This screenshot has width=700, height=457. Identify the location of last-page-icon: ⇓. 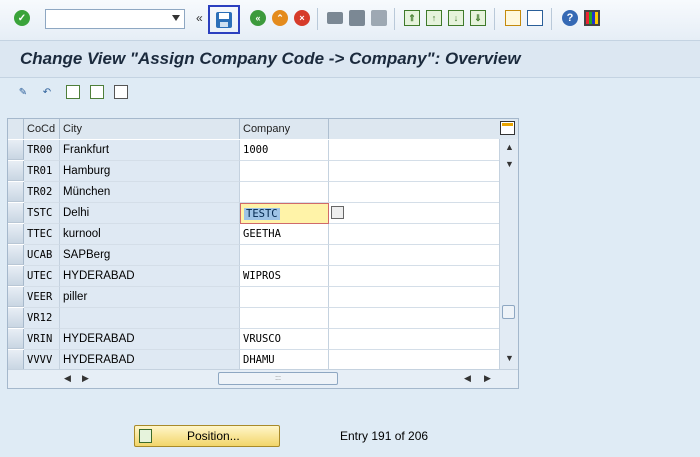
(478, 18).